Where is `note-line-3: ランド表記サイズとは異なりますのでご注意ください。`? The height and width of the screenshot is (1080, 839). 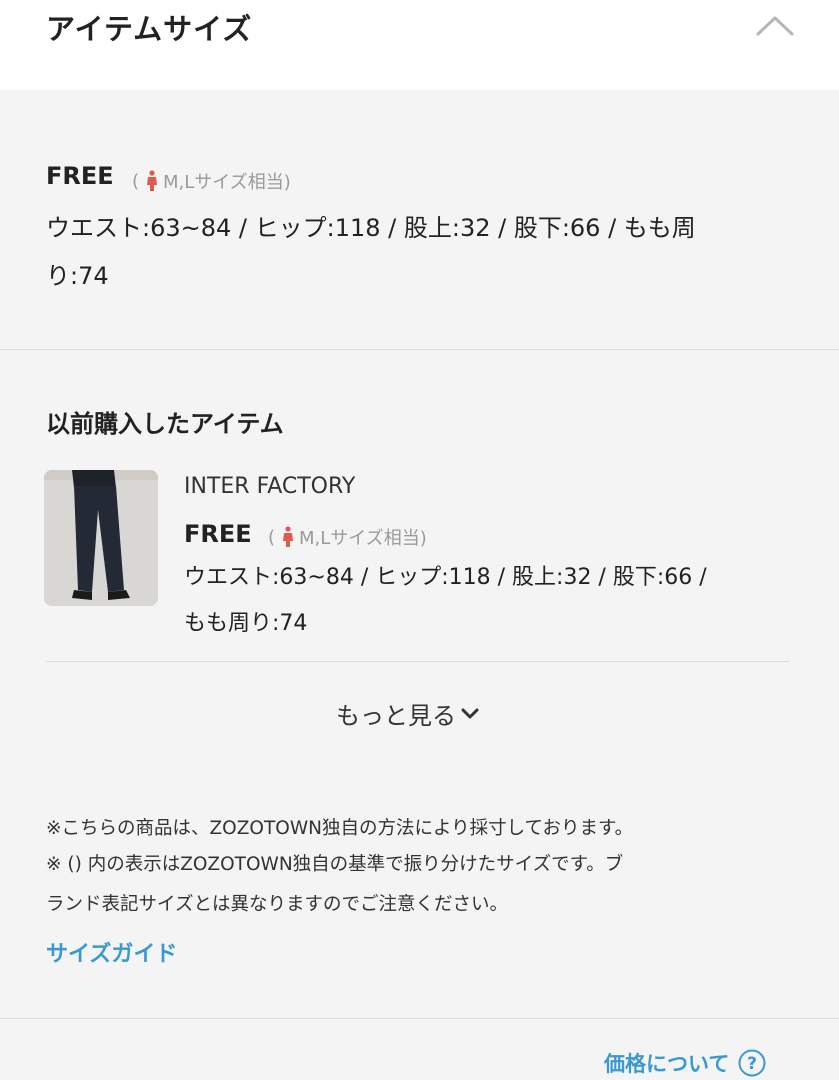 note-line-3: ランド表記サイズとは異なりますのでご注意ください。 is located at coordinates (277, 904).